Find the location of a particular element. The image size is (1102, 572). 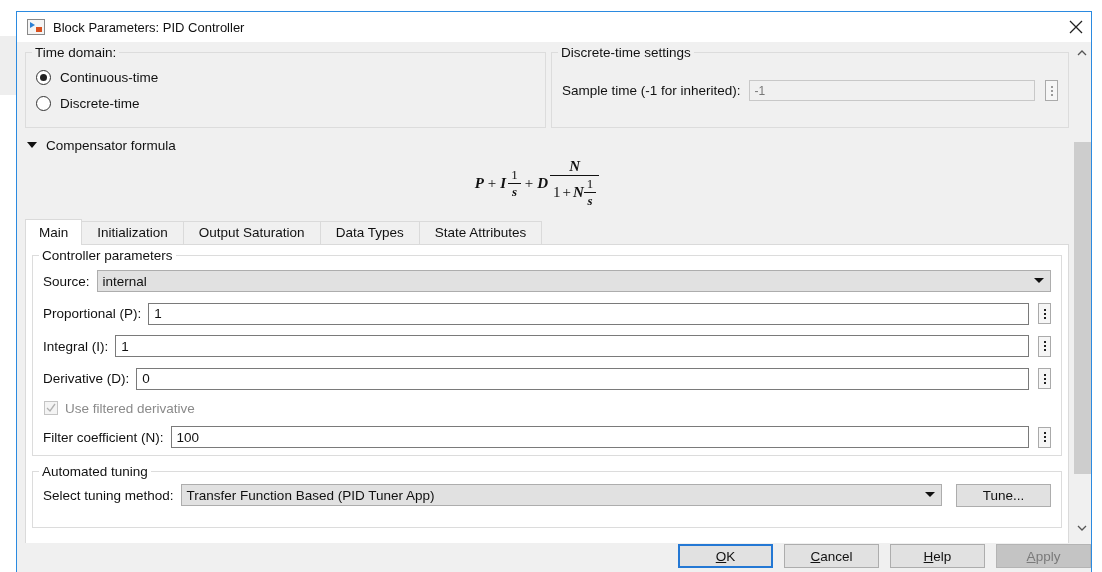

window-title: Block Parameters: PID Controller is located at coordinates (149, 27).